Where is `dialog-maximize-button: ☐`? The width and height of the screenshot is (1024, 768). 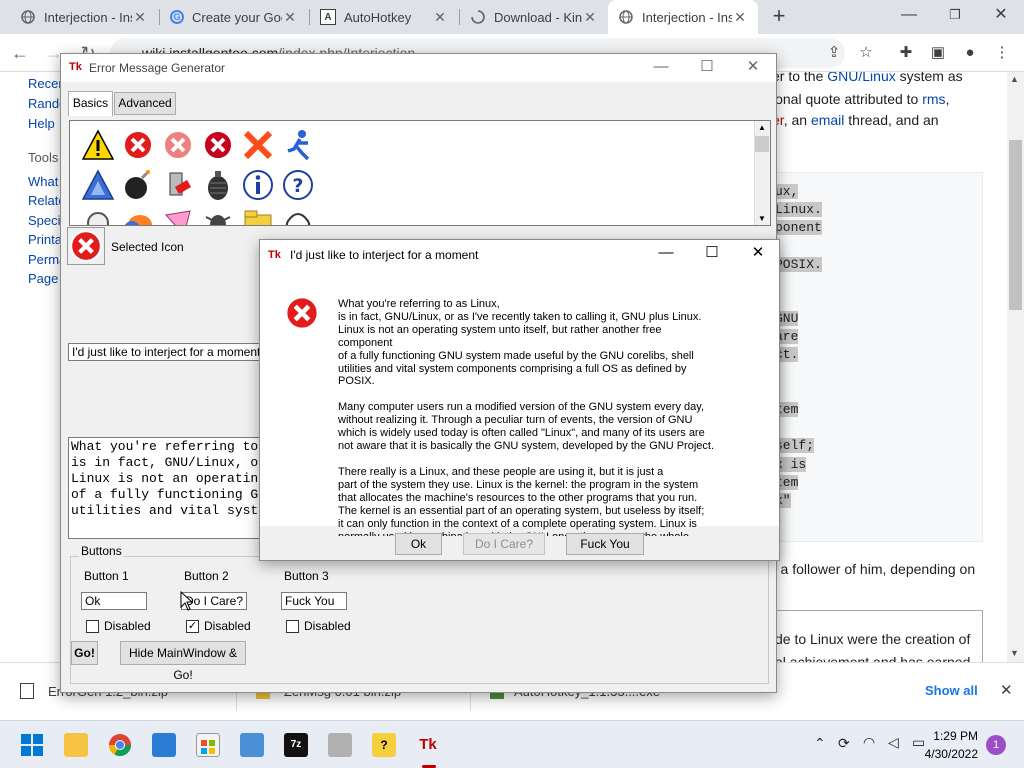
dialog-maximize-button: ☐ is located at coordinates (712, 254).